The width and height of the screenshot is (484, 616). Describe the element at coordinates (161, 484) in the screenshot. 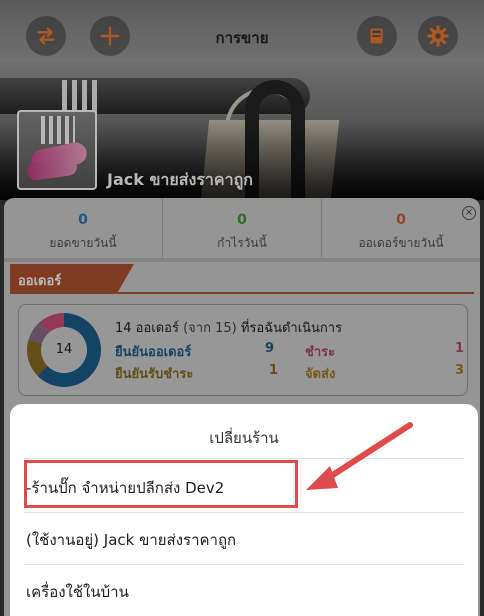

I see `annotation-highlight-box` at that location.